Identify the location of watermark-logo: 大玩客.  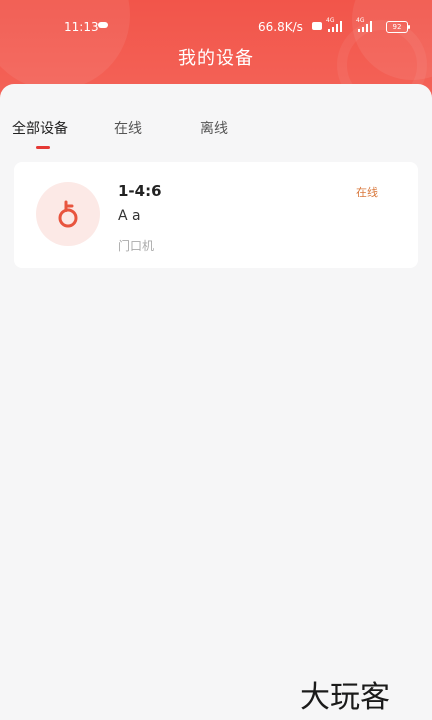
(345, 697).